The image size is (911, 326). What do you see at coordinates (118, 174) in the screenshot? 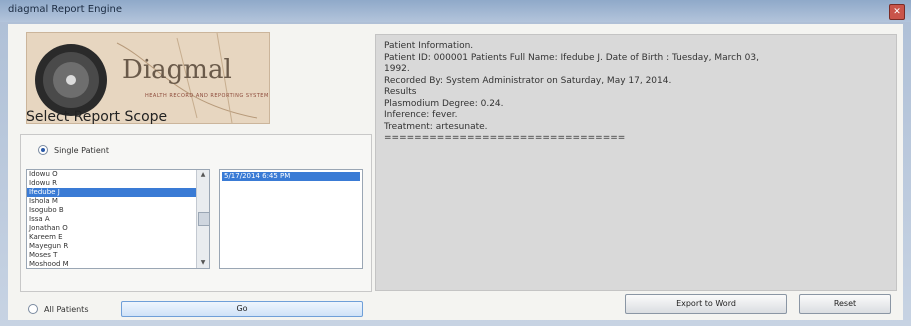
I see `patient-list-item: Idowu O` at bounding box center [118, 174].